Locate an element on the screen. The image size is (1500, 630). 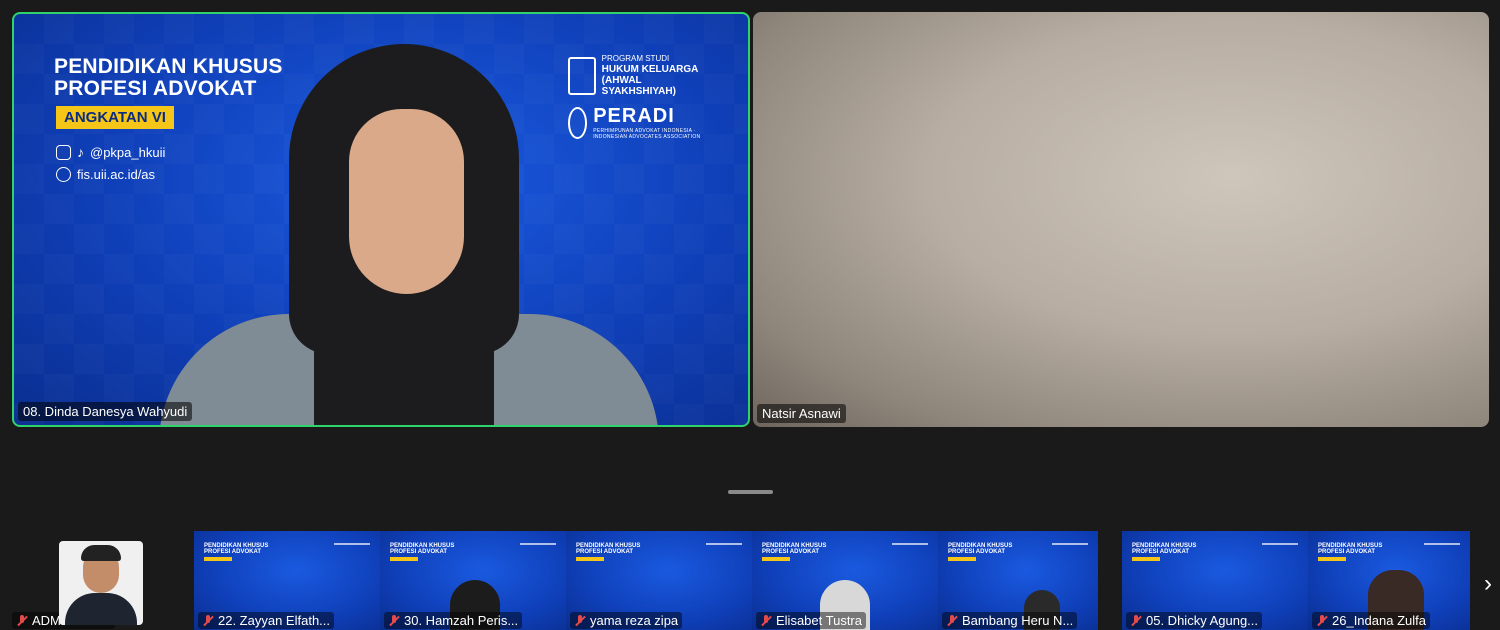
org-name: PERADI is located at coordinates (634, 116).